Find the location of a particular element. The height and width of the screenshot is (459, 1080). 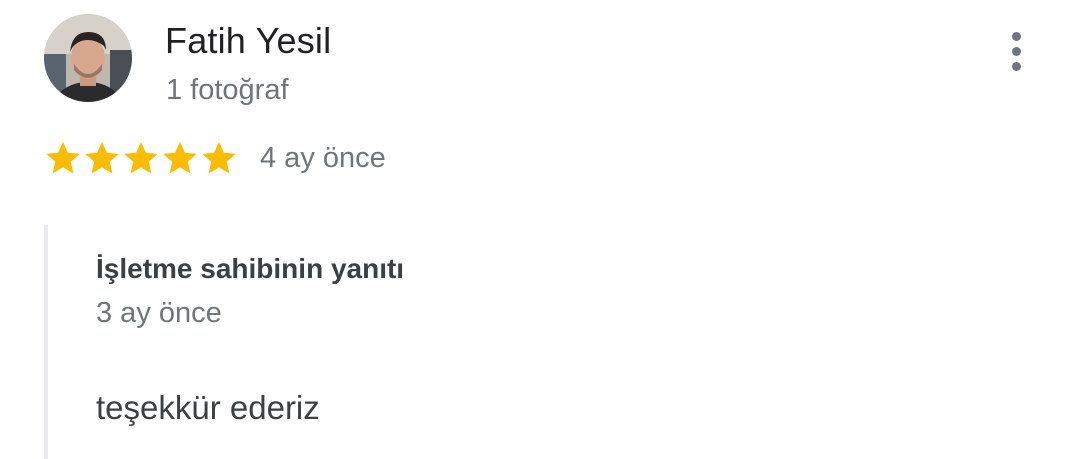

avatar-photo-icon is located at coordinates (88, 58).